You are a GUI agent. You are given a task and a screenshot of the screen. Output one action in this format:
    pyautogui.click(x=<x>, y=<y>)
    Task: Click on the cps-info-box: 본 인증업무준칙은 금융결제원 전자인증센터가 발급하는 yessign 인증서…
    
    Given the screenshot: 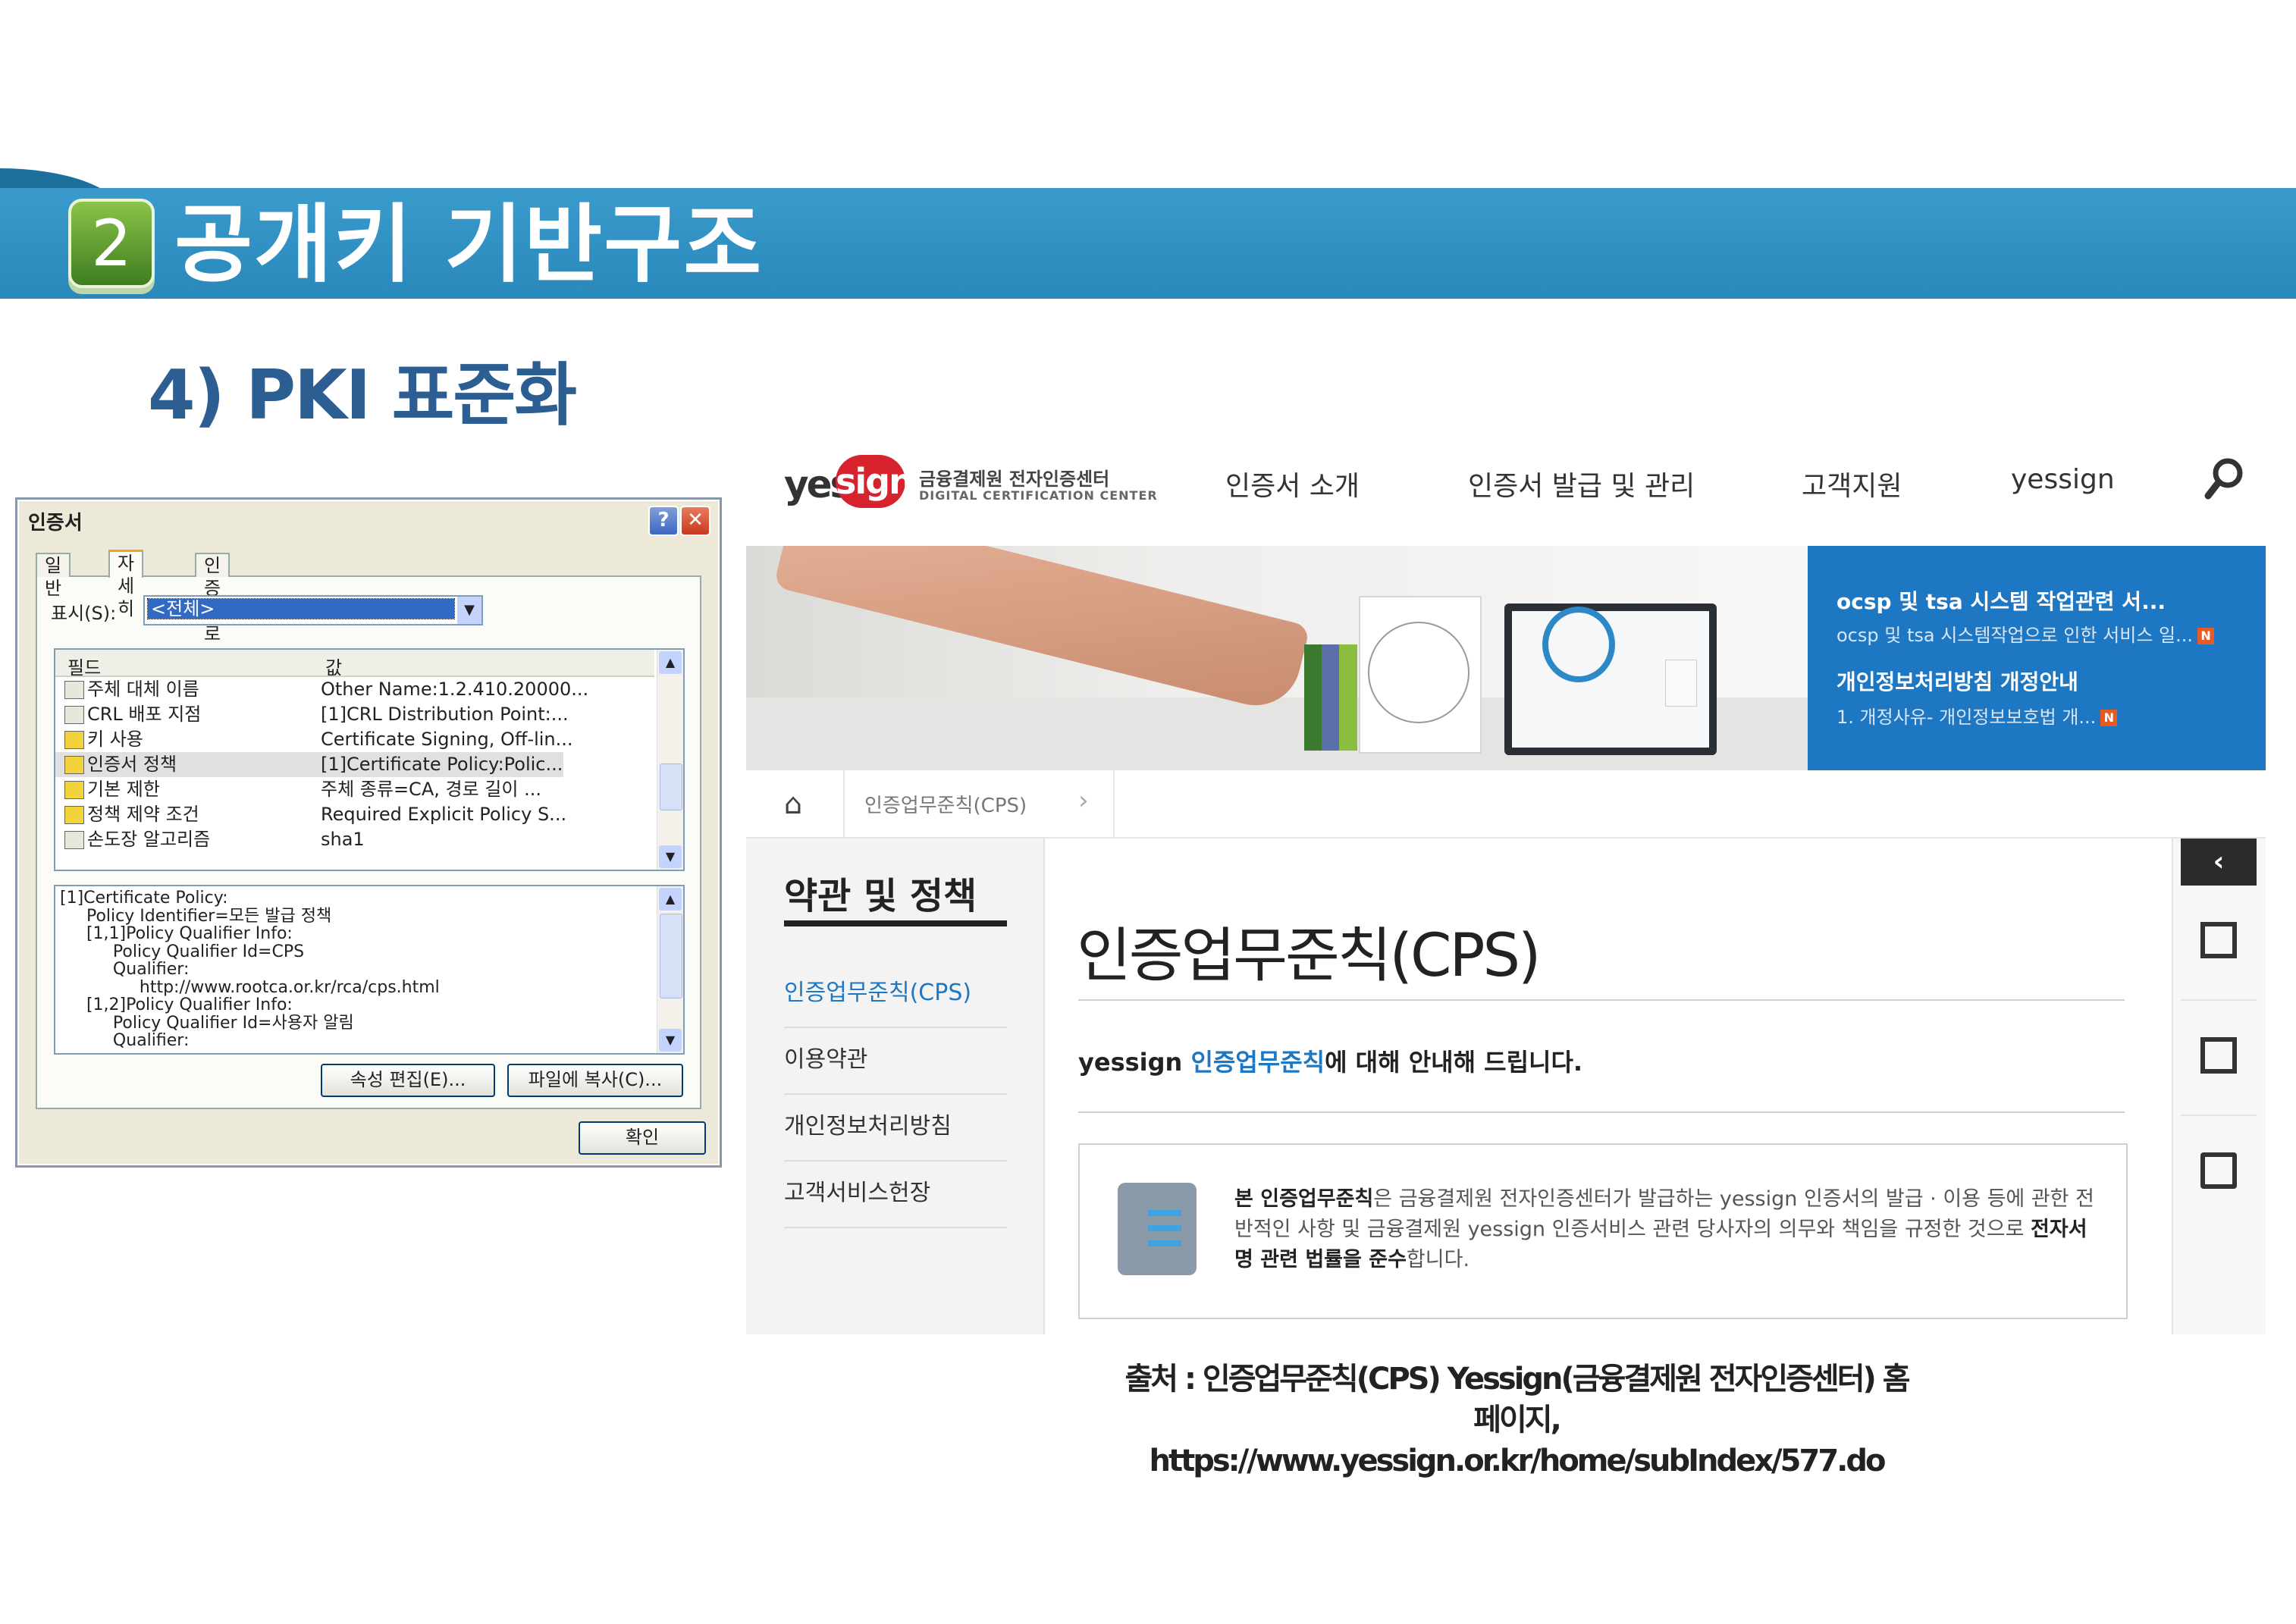 What is the action you would take?
    pyautogui.click(x=1603, y=1231)
    